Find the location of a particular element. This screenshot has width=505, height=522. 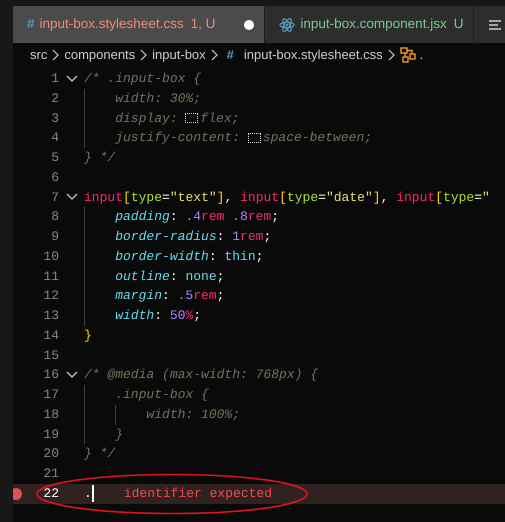

code-token: display: is located at coordinates (146, 119).